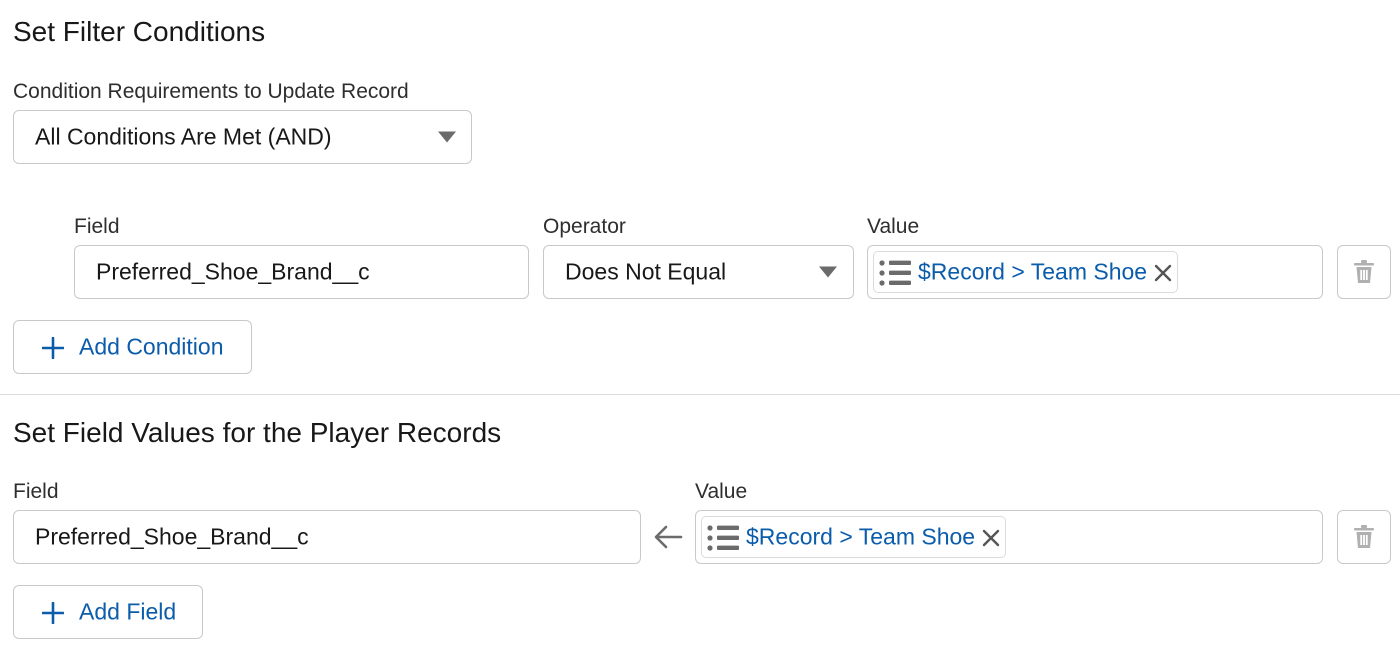 The height and width of the screenshot is (657, 1400). Describe the element at coordinates (584, 226) in the screenshot. I see `condition-operator-header: Operator` at that location.